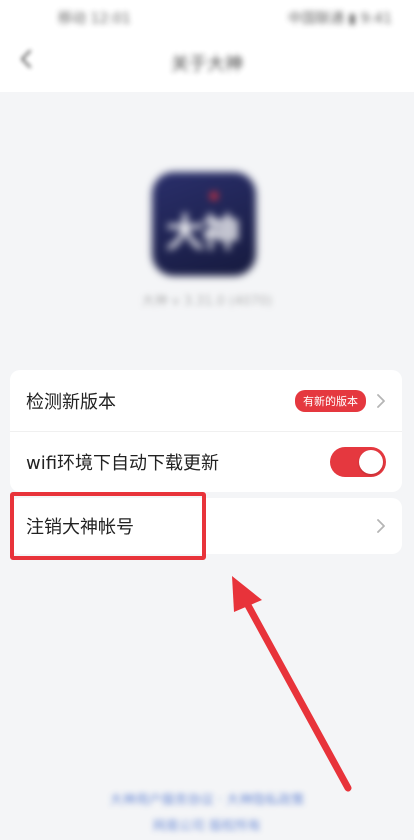 The height and width of the screenshot is (840, 414). What do you see at coordinates (203, 233) in the screenshot?
I see `logo-text: 大神` at bounding box center [203, 233].